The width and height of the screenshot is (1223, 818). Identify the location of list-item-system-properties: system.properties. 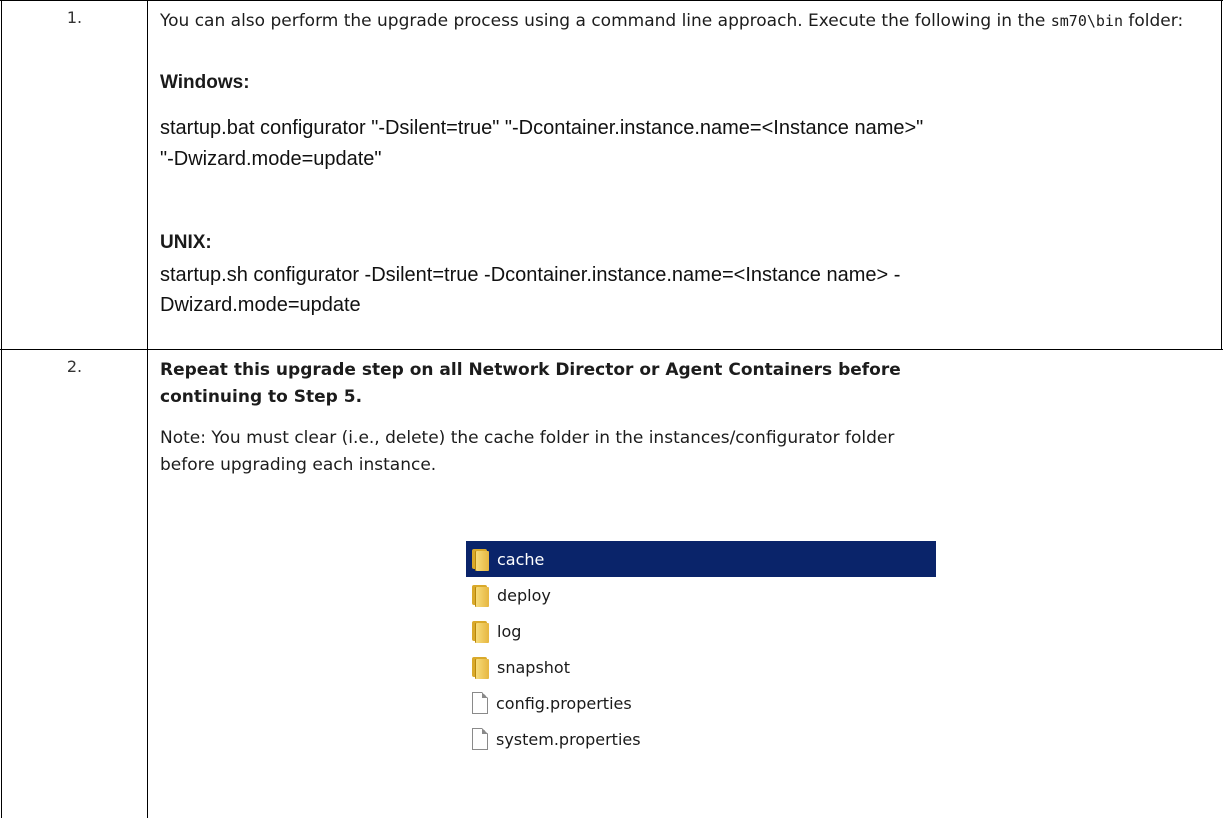
(701, 739).